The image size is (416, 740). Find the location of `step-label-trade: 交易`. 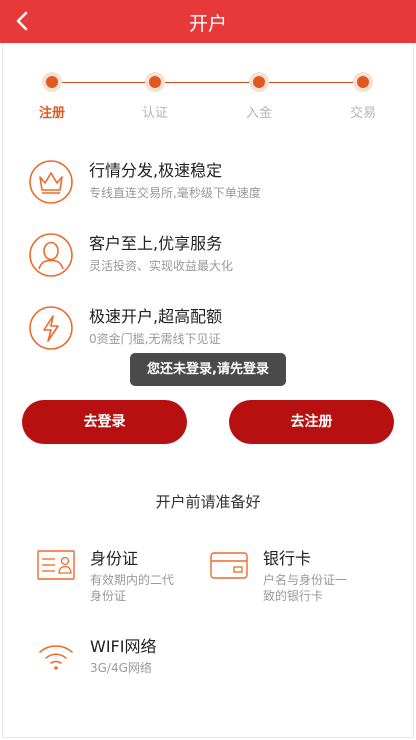

step-label-trade: 交易 is located at coordinates (362, 113).